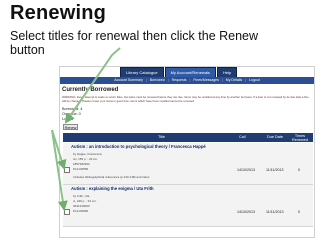 The width and height of the screenshot is (320, 240). I want to click on arrow-to-second-checkbox, so click(59, 170).